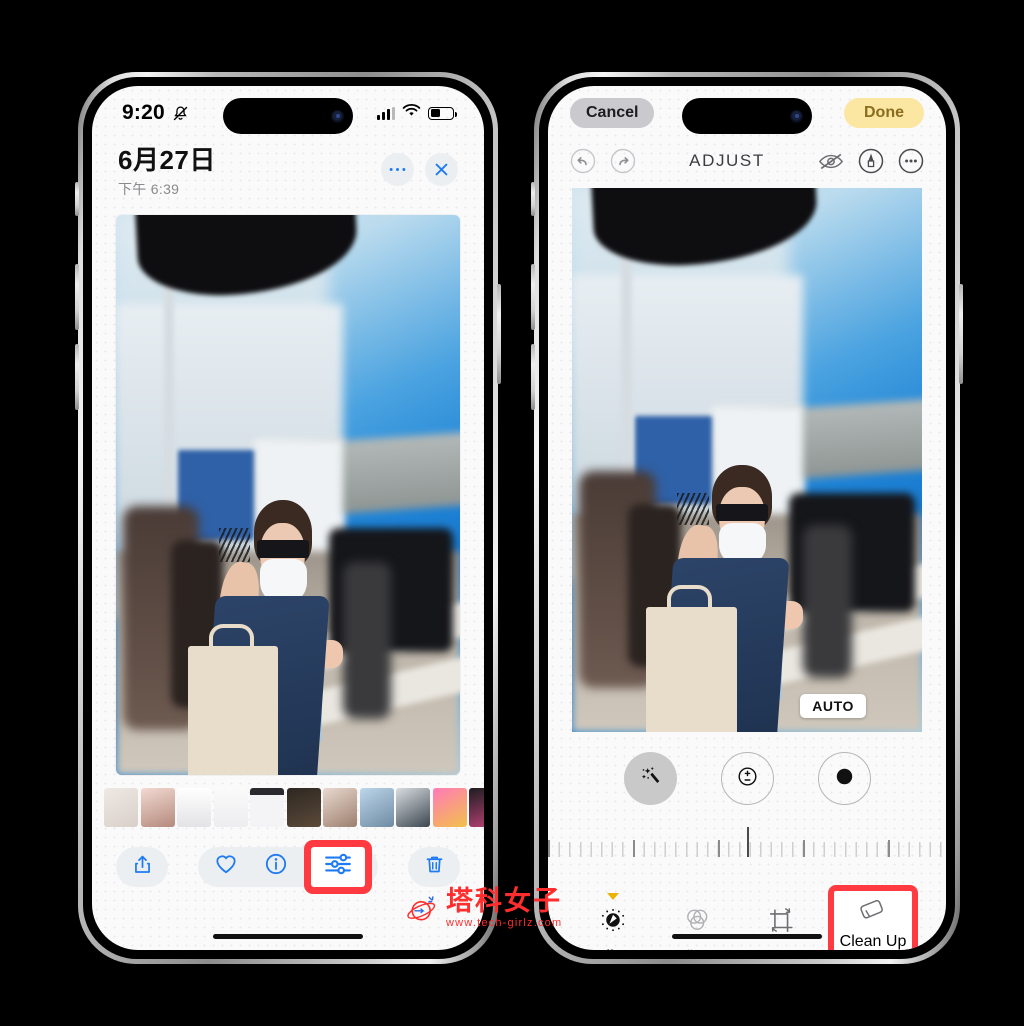 The width and height of the screenshot is (1024, 1026). I want to click on tab-filters: Filters, so click(697, 922).